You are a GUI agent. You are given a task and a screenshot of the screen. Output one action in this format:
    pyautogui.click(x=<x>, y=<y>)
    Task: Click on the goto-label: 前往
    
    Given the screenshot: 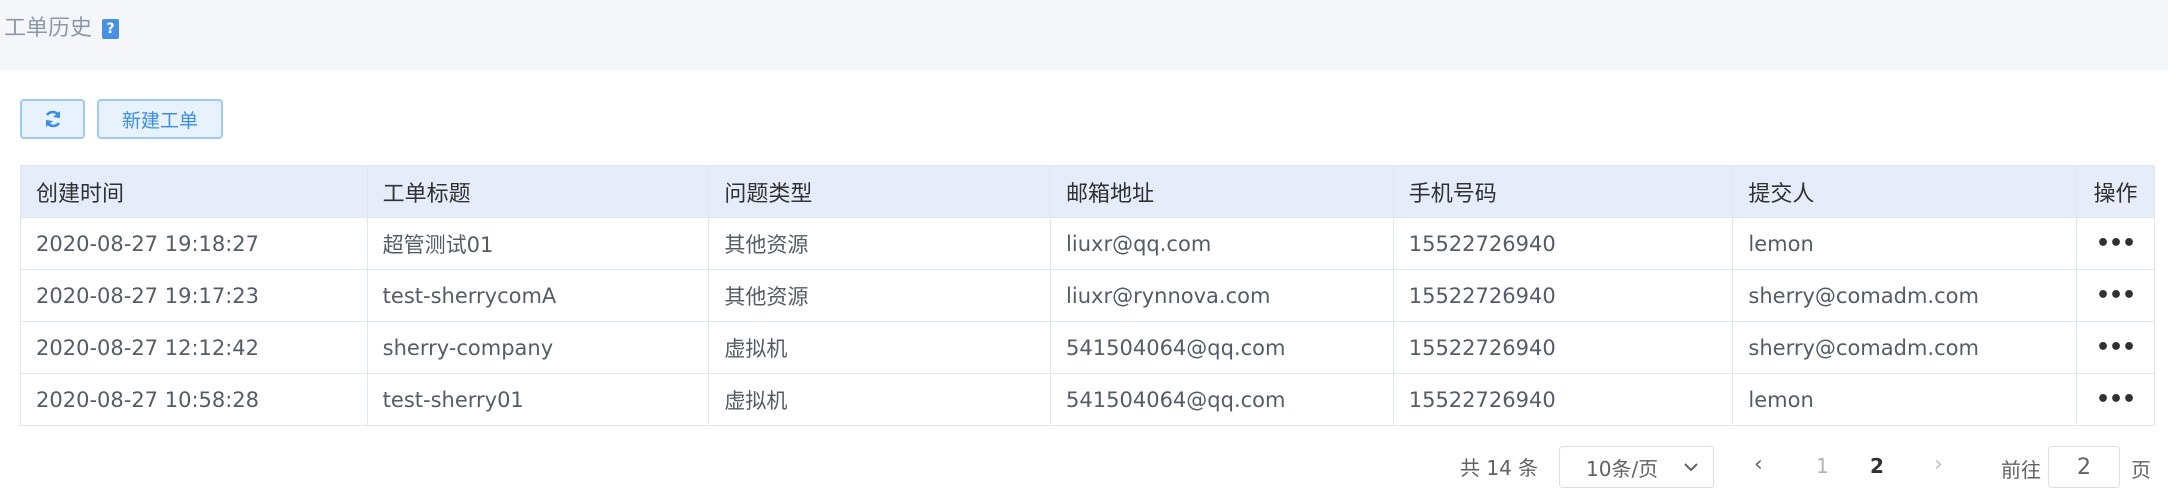 What is the action you would take?
    pyautogui.click(x=2021, y=470)
    